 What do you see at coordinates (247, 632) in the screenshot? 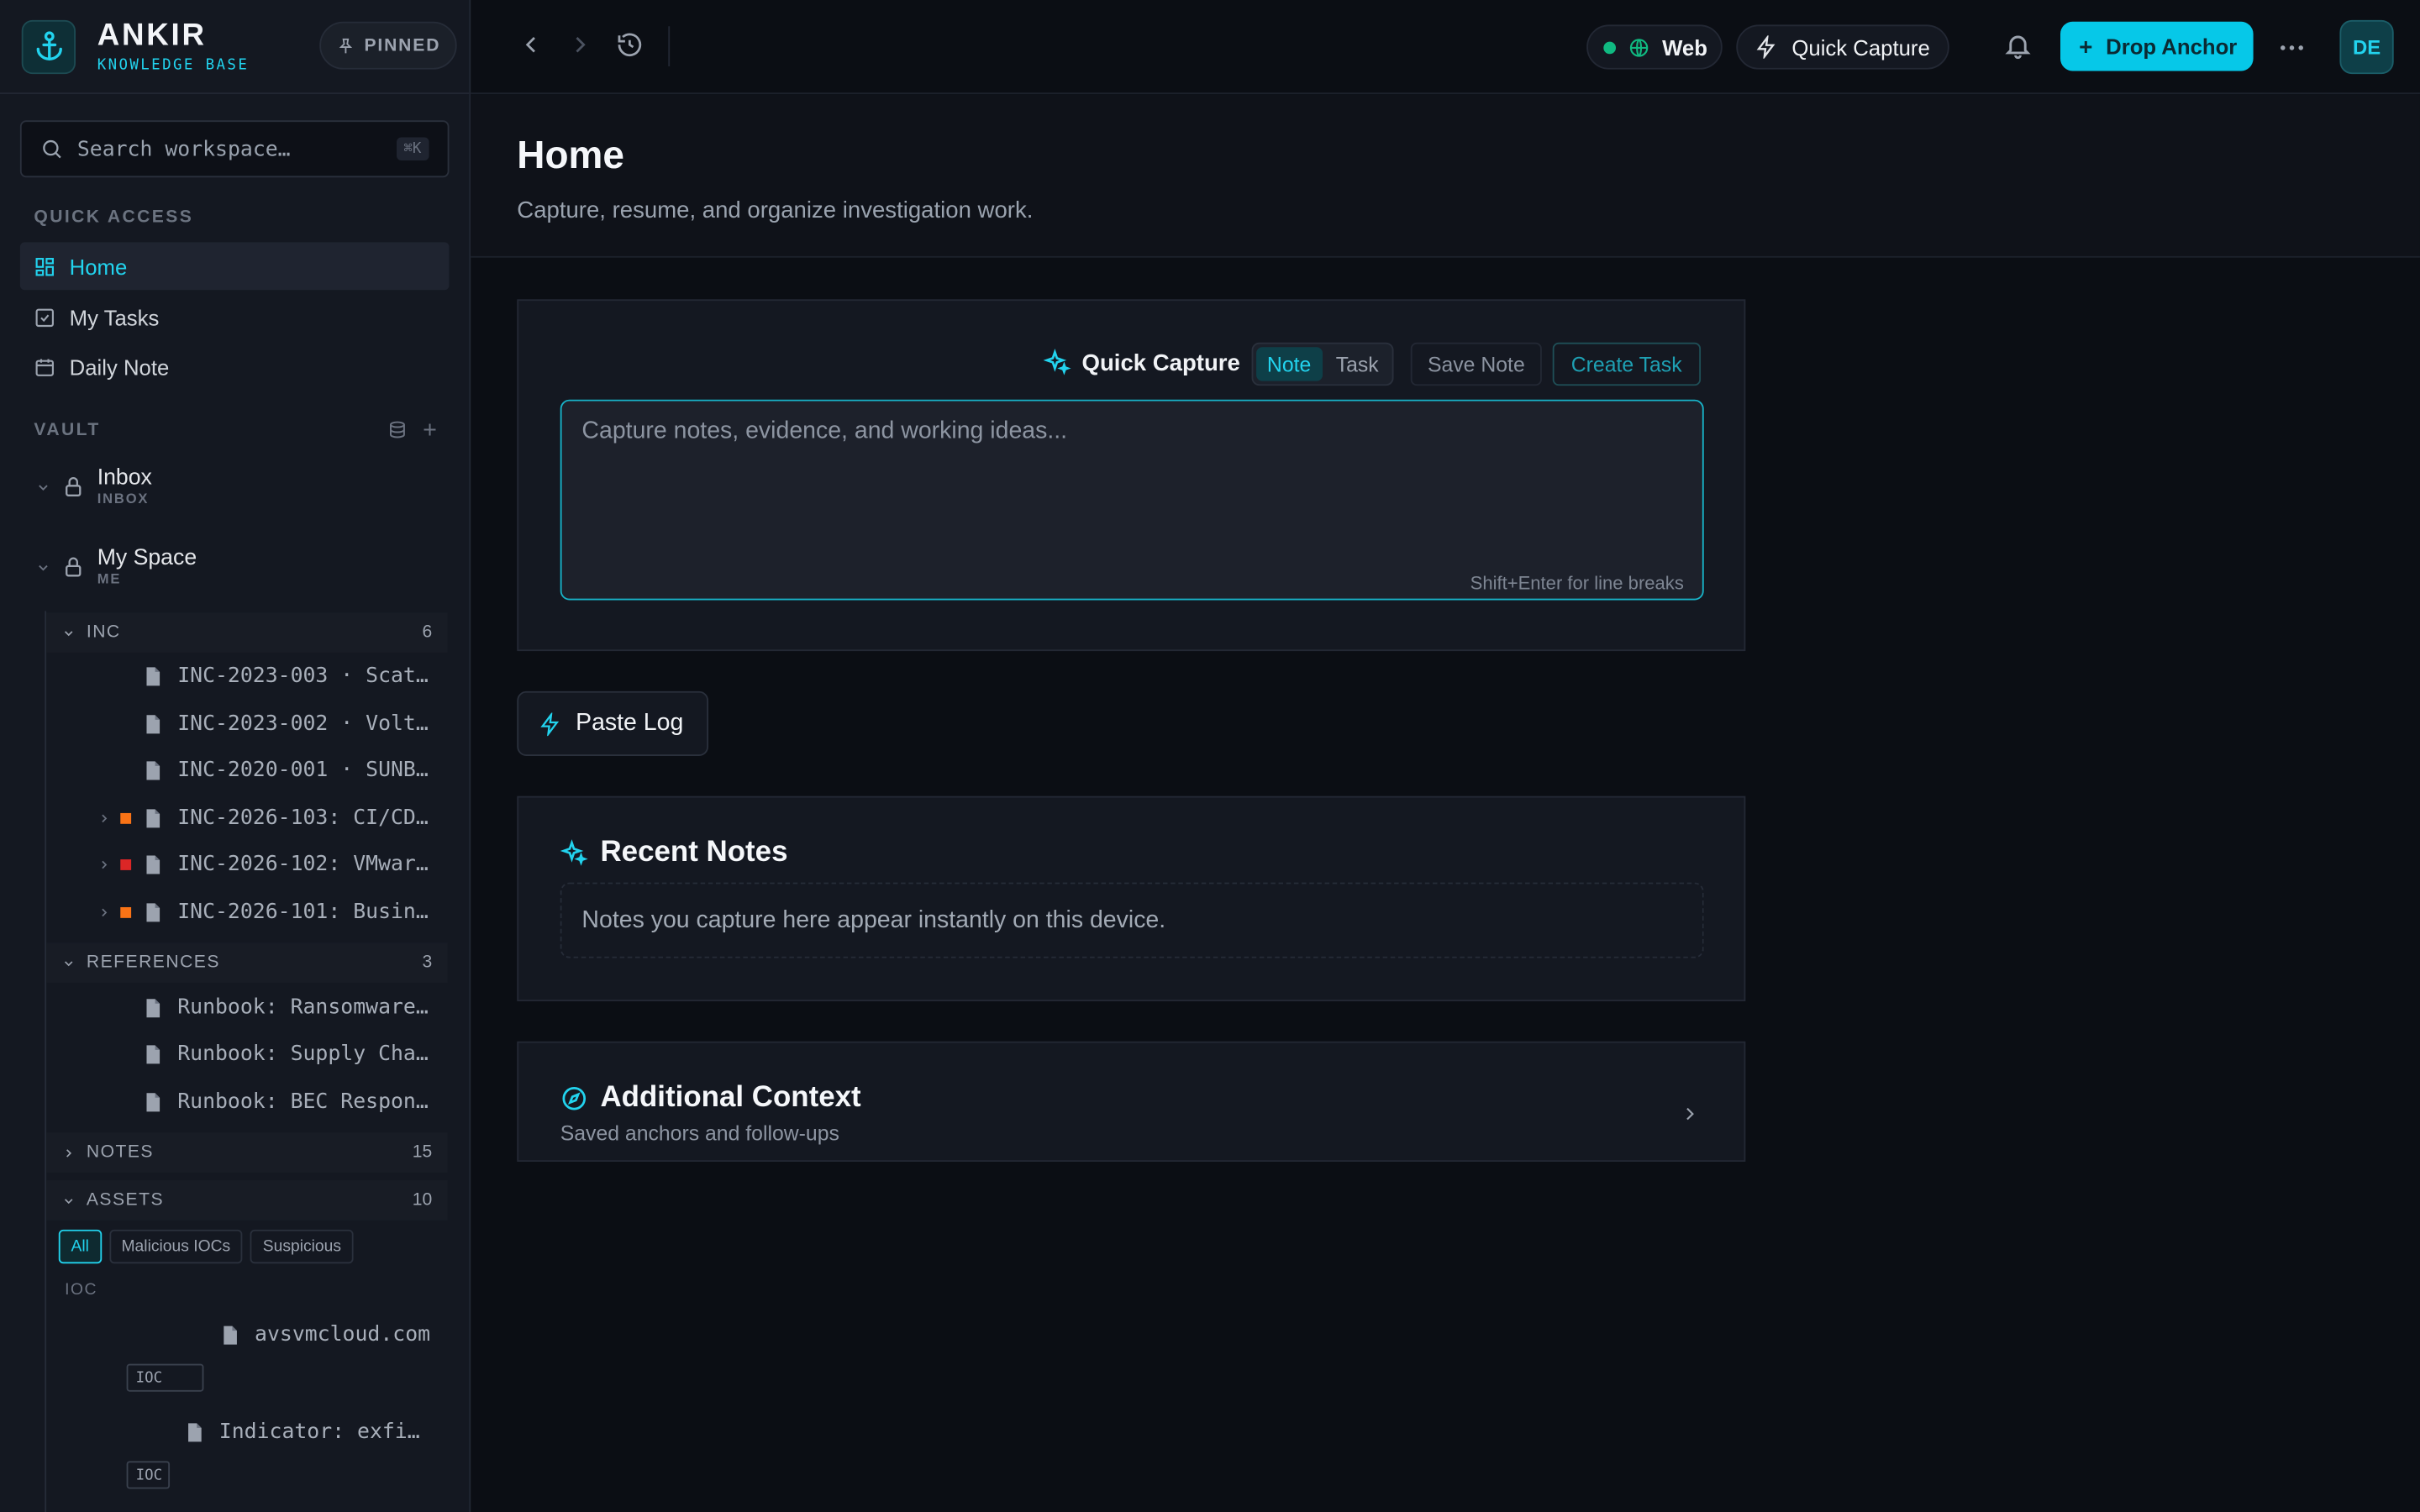
I see `group-inc: INC 6` at bounding box center [247, 632].